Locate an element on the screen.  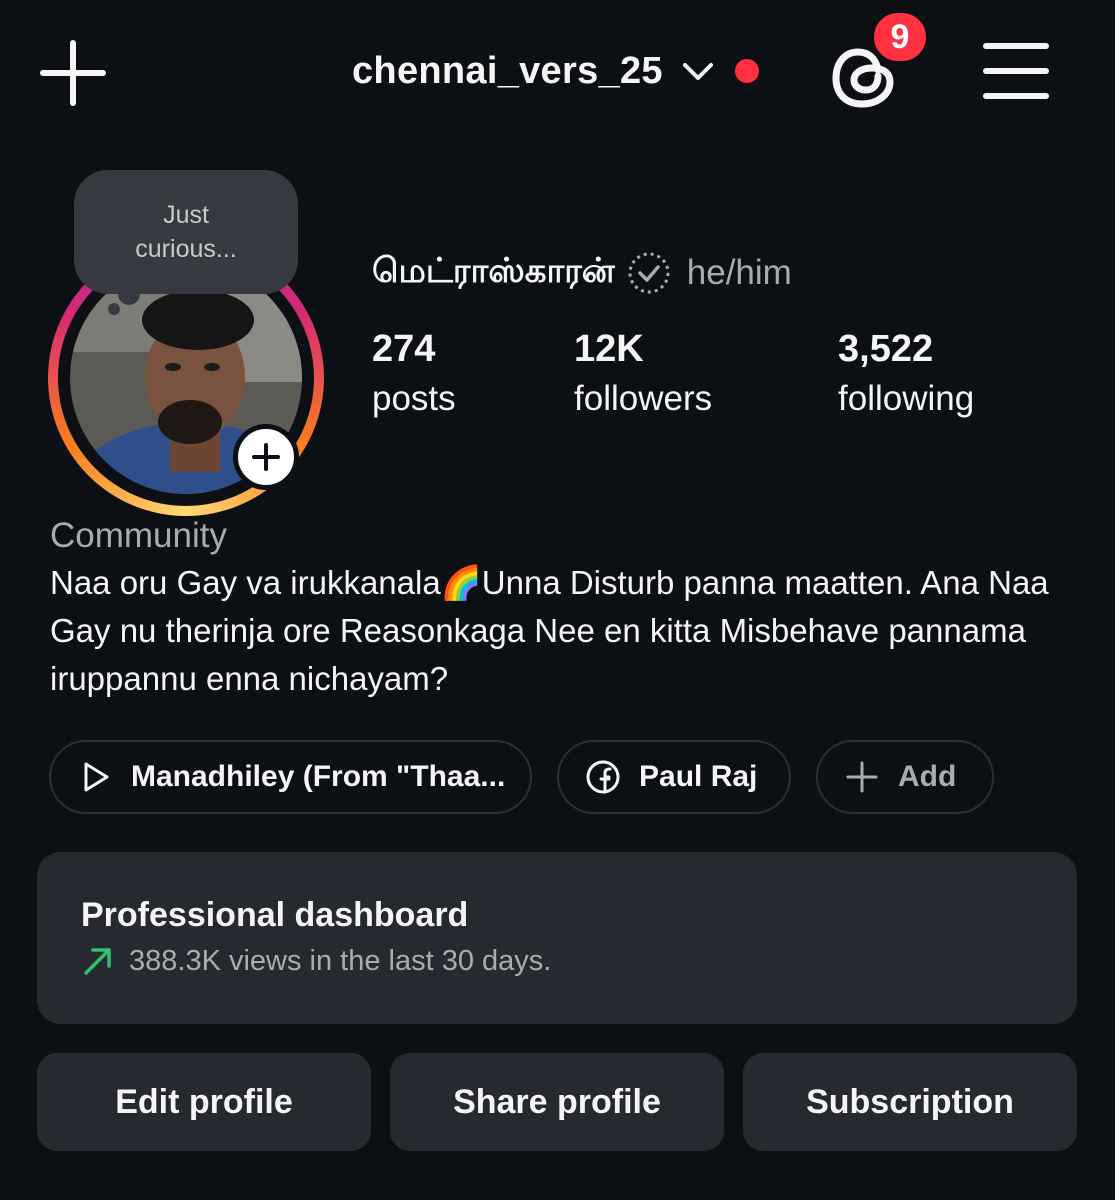
note-bubble-tail-small is located at coordinates (114, 309).